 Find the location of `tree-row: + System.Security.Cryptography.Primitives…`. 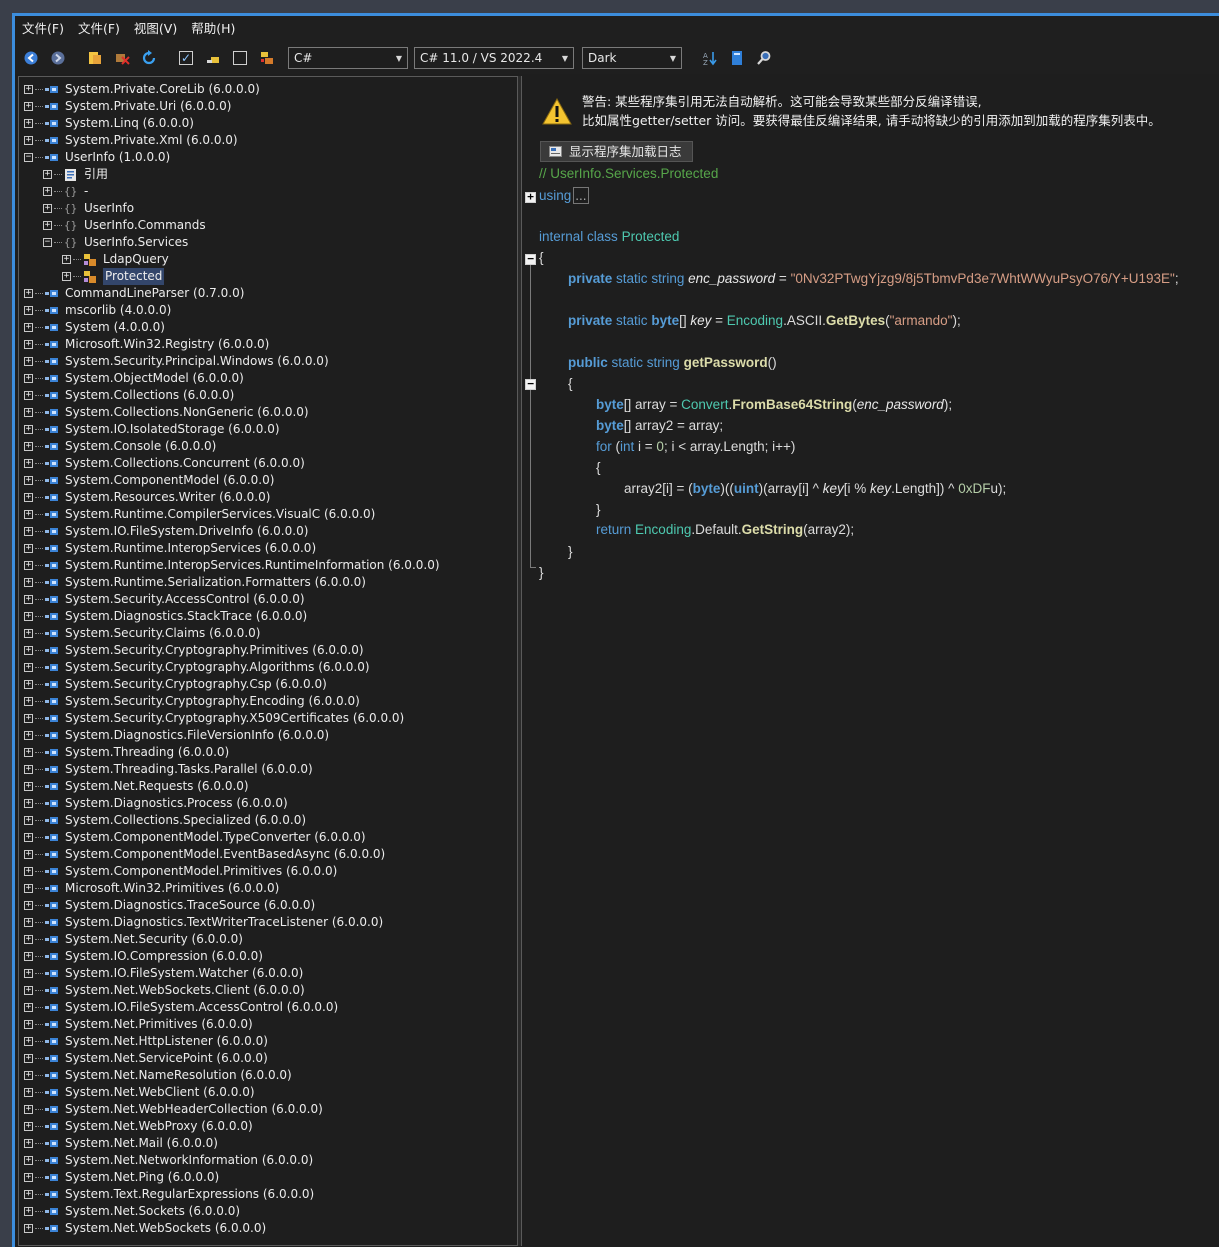

tree-row: + System.Security.Cryptography.Primitives… is located at coordinates (194, 650).